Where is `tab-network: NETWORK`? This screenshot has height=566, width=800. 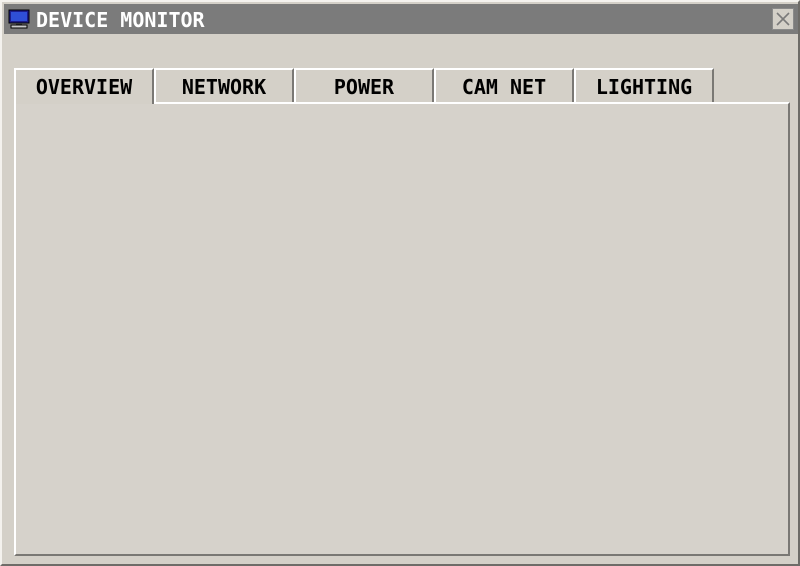 tab-network: NETWORK is located at coordinates (224, 86).